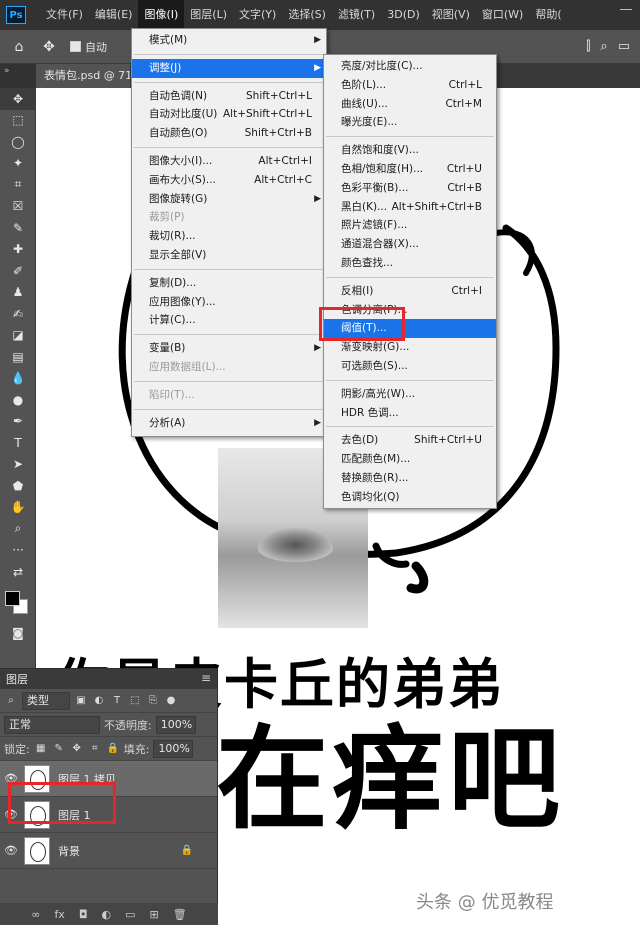 This screenshot has height=925, width=640. What do you see at coordinates (18, 443) in the screenshot?
I see `type-tool-icon: T` at bounding box center [18, 443].